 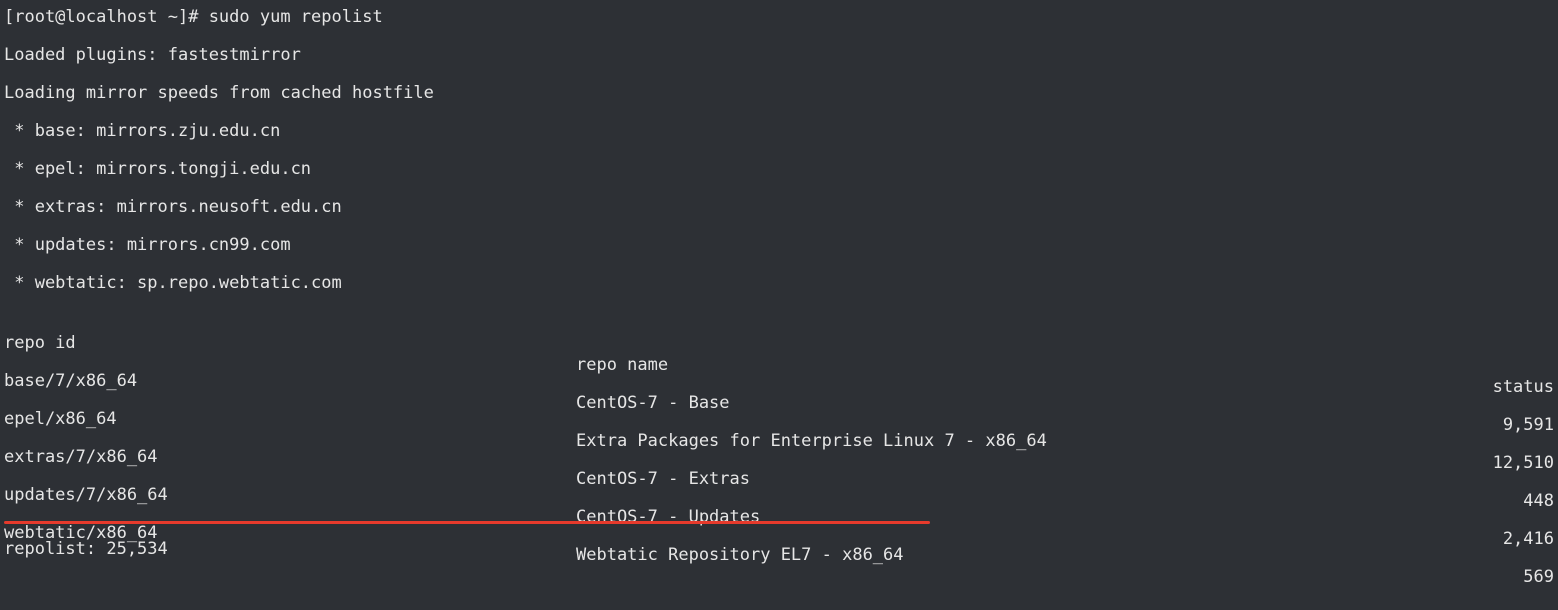 I want to click on repolist-summary-line: repolist: 25,534, so click(x=86, y=549).